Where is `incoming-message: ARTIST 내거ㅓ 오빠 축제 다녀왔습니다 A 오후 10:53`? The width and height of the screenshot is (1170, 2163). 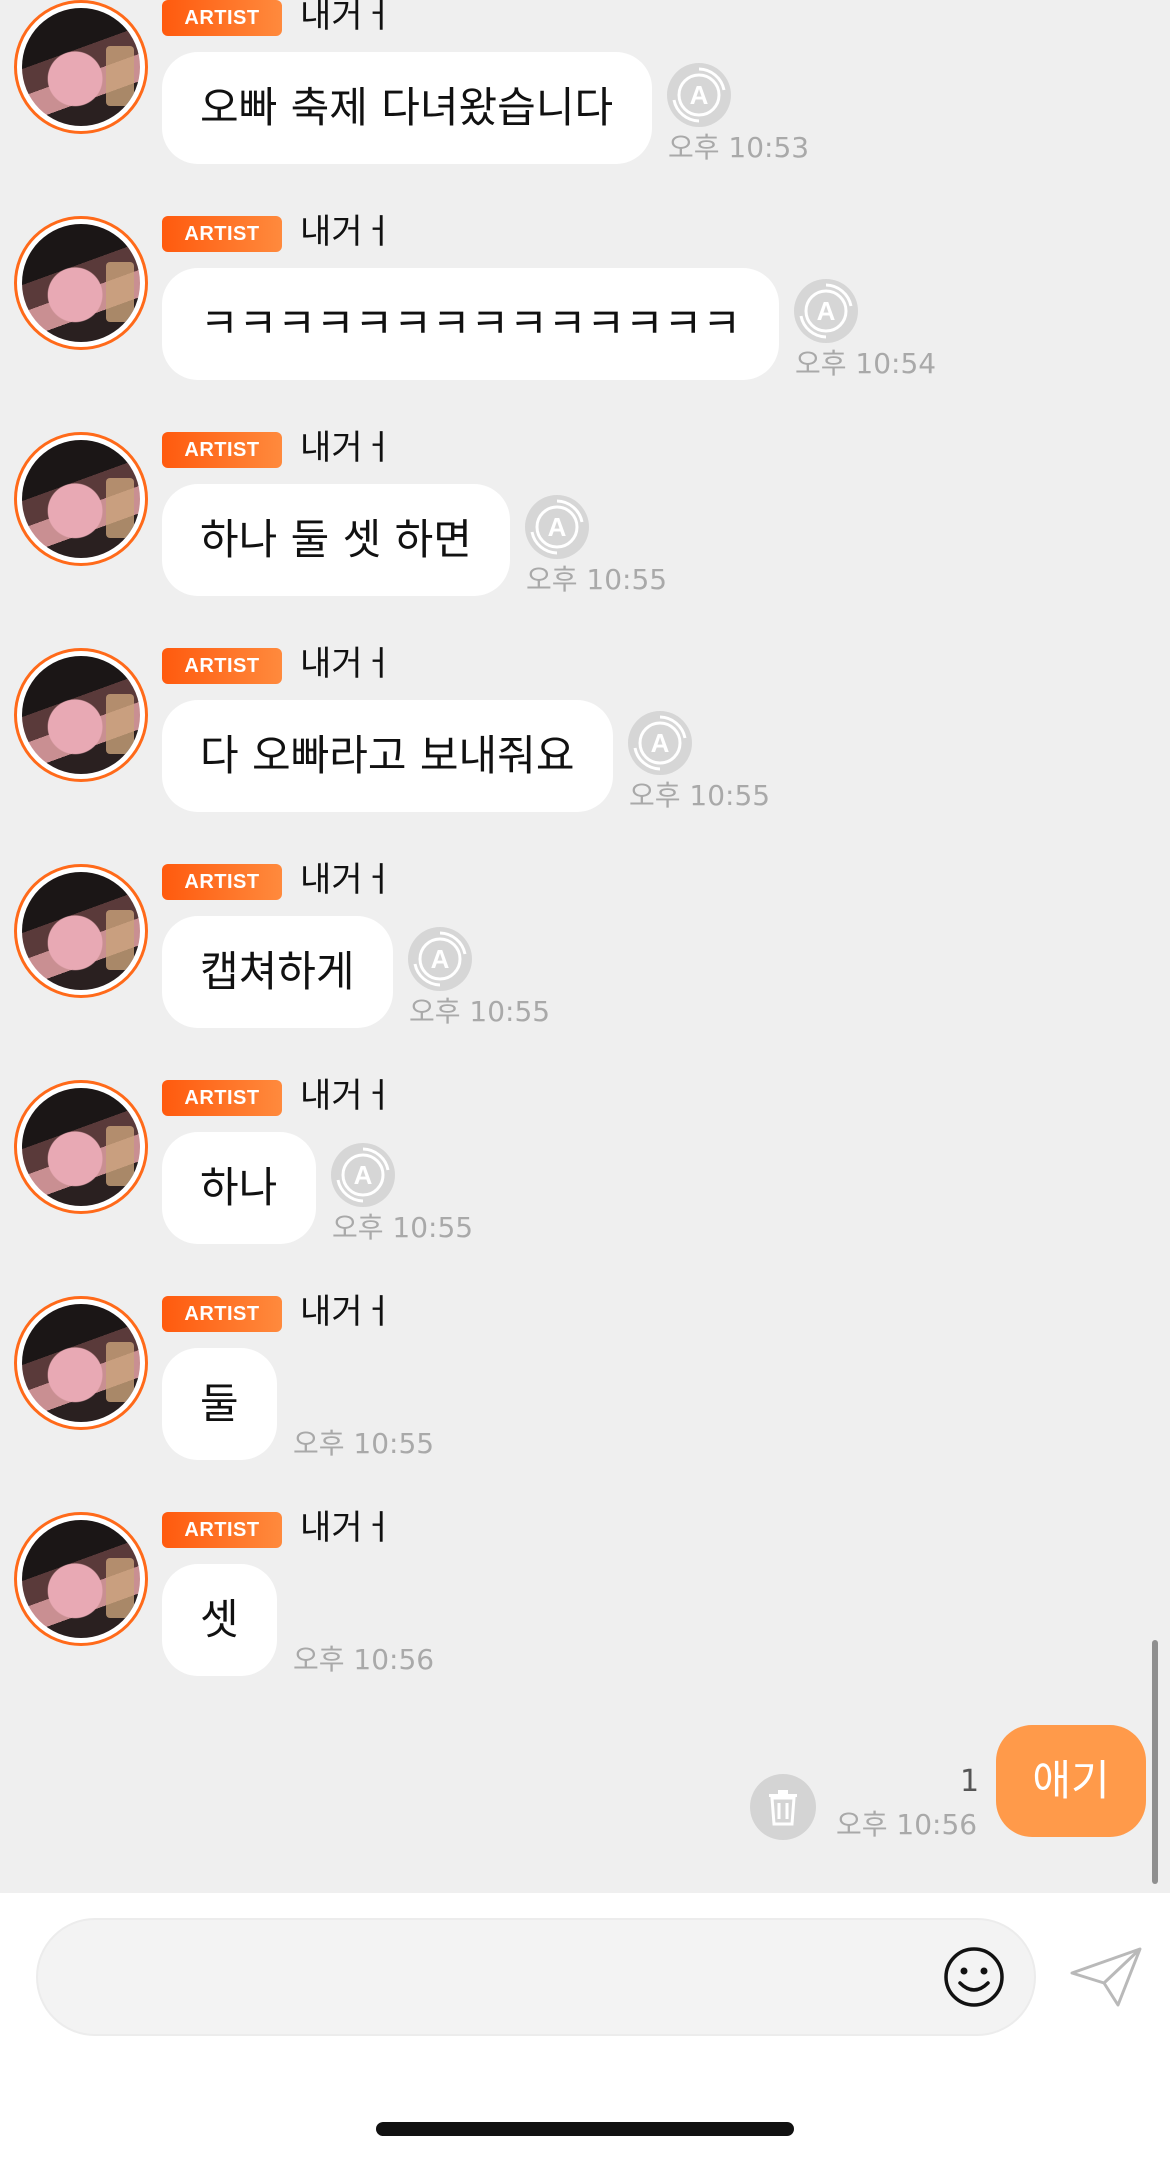
incoming-message: ARTIST 내거ㅓ 오빠 축제 다녀왔습니다 A 오후 10:53 is located at coordinates (585, 108).